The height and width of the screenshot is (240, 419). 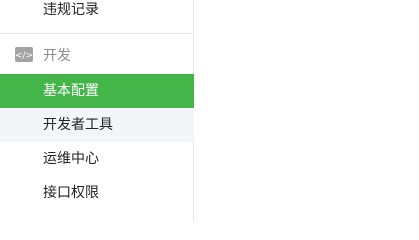 I want to click on sidebar-item-label: 接口权限, so click(x=71, y=193).